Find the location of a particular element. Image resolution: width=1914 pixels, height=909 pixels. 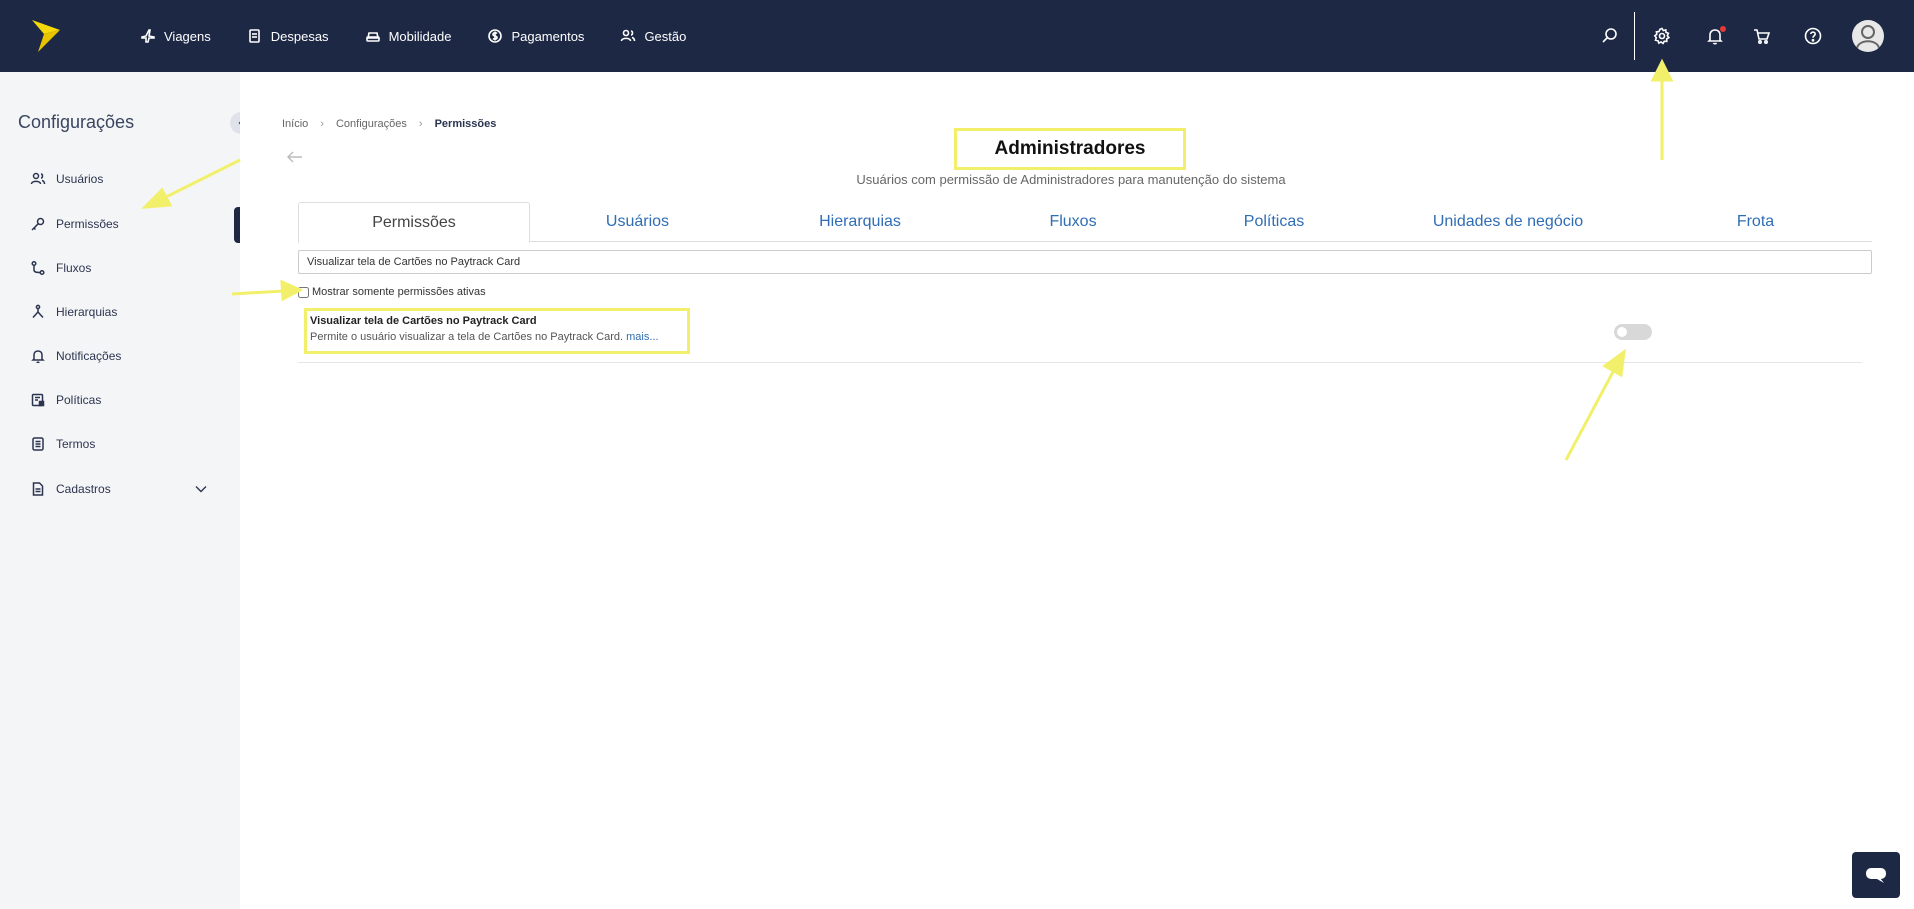

sidebar-item-usuarios: Usuários is located at coordinates (66, 179).